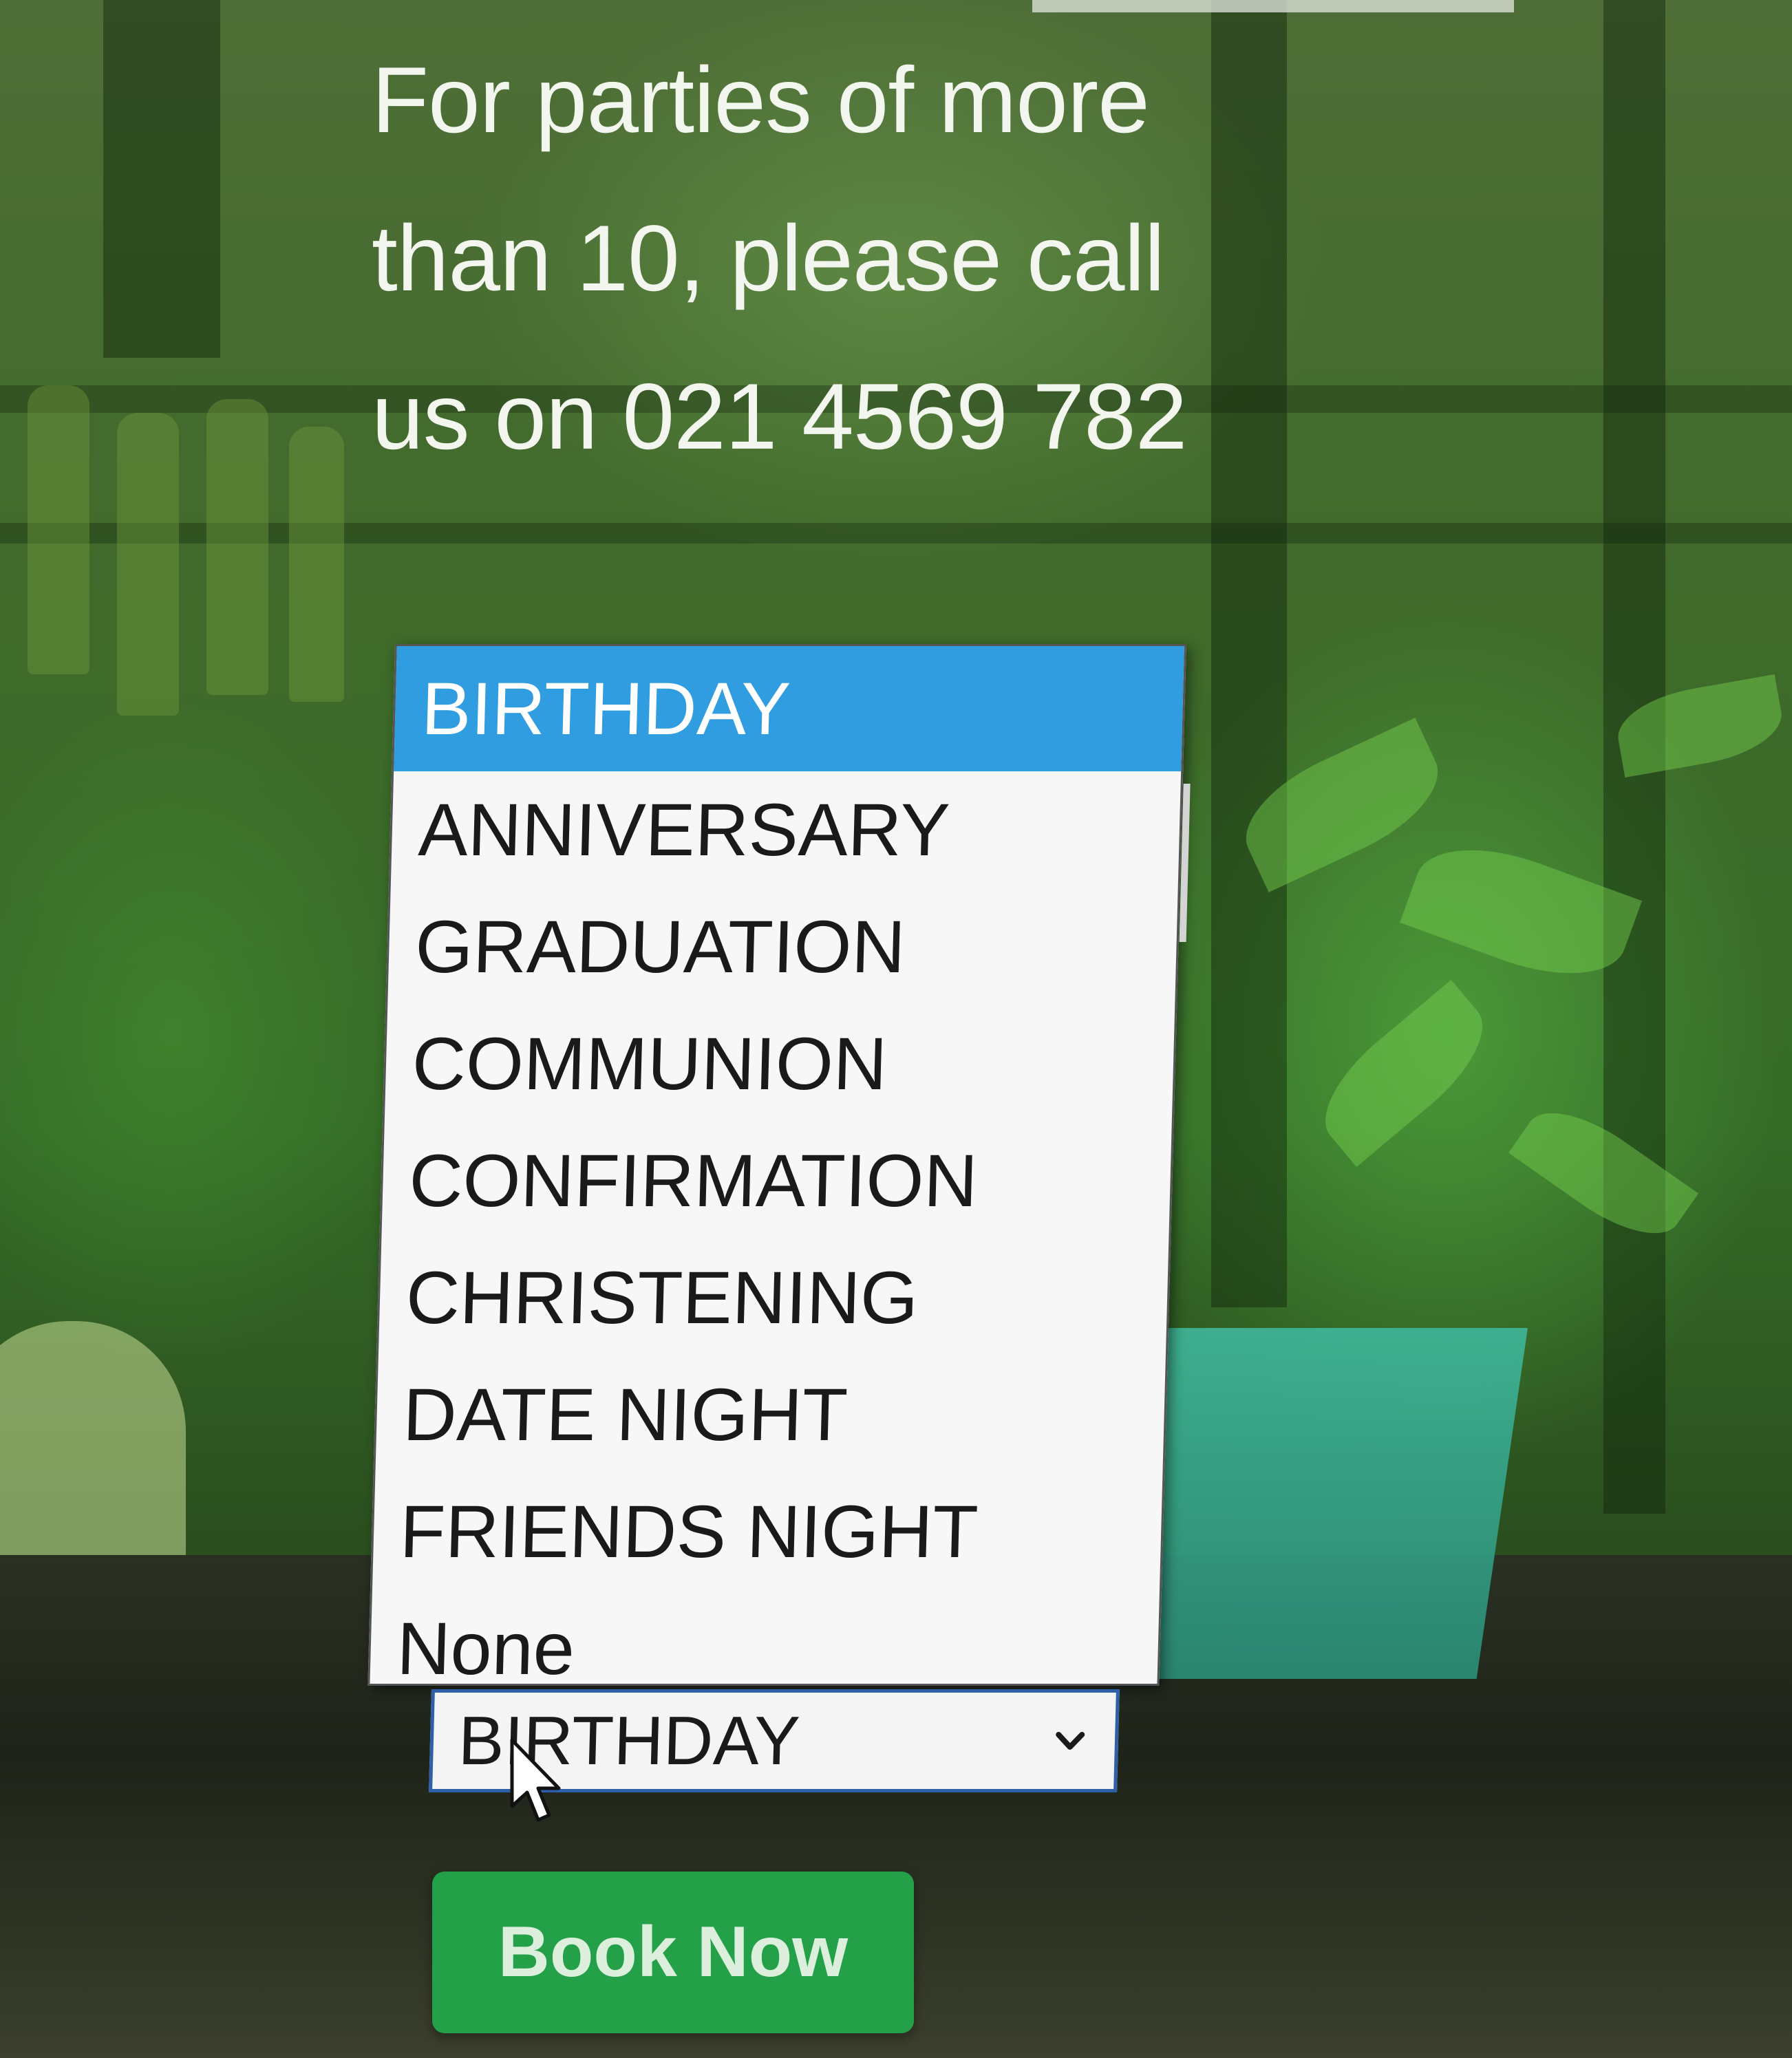  What do you see at coordinates (767, 1532) in the screenshot?
I see `option-friends-night: FRIENDS NIGHT` at bounding box center [767, 1532].